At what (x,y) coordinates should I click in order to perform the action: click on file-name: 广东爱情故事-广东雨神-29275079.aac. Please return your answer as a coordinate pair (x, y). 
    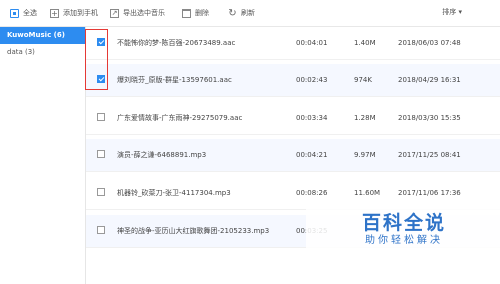
    Looking at the image, I should click on (180, 118).